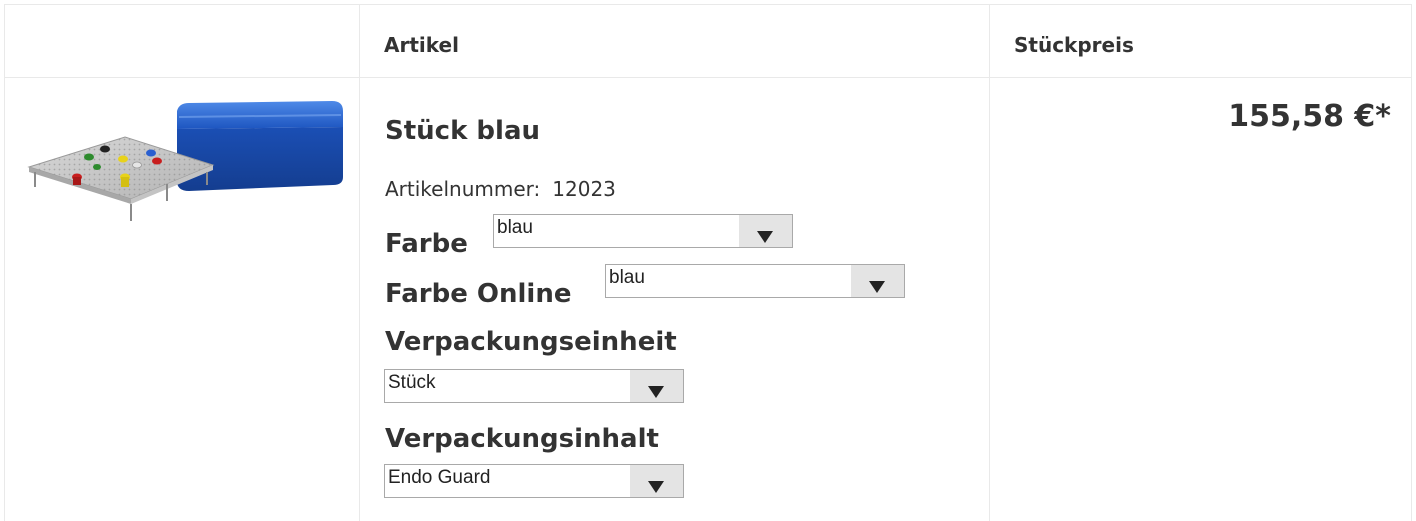  Describe the element at coordinates (534, 386) in the screenshot. I see `verpackungseinheit-select: Stück` at that location.